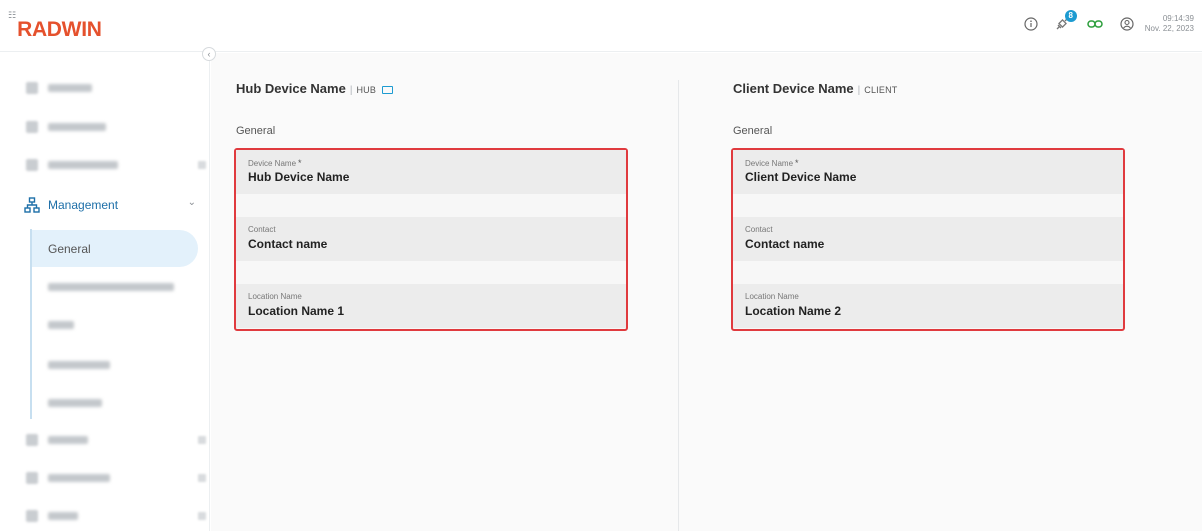 Image resolution: width=1202 pixels, height=531 pixels. What do you see at coordinates (801, 177) in the screenshot?
I see `field-value: Client Device Name` at bounding box center [801, 177].